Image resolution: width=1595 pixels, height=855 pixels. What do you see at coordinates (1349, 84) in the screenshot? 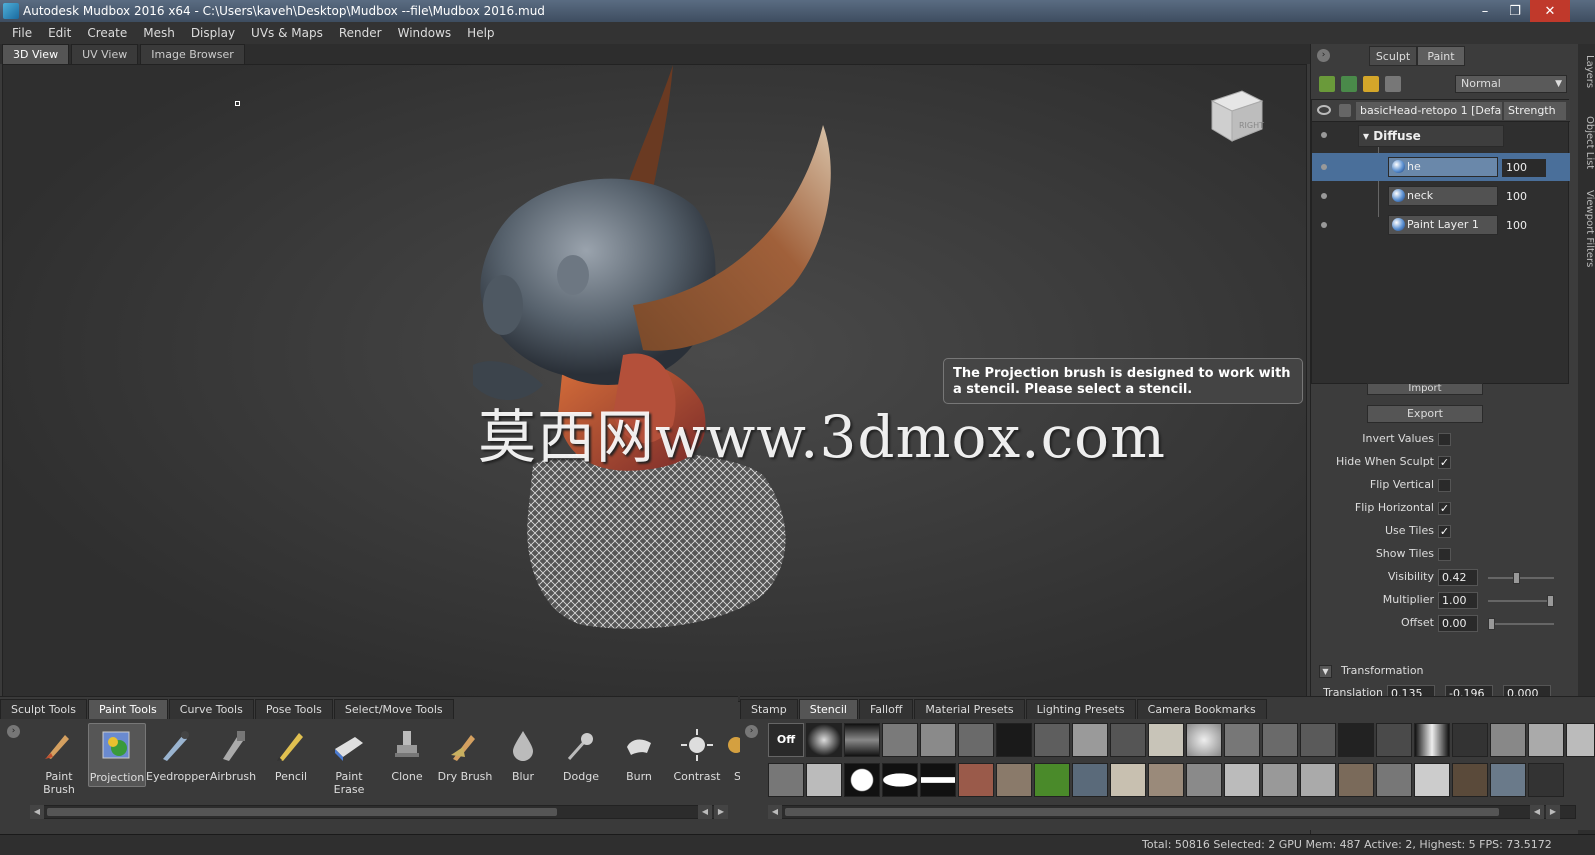
I see `merge-layer-icon` at bounding box center [1349, 84].